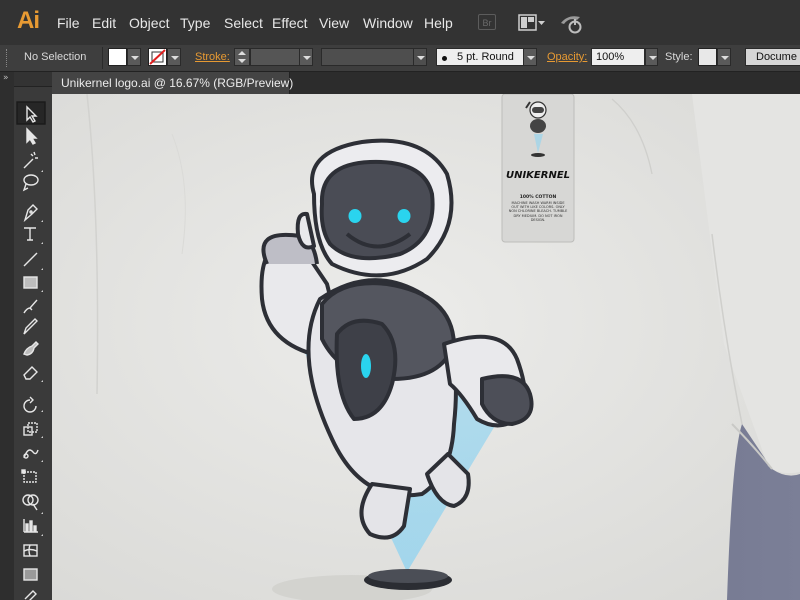 The width and height of the screenshot is (800, 600). Describe the element at coordinates (157, 57) in the screenshot. I see `stroke-none-swatch-icon` at that location.